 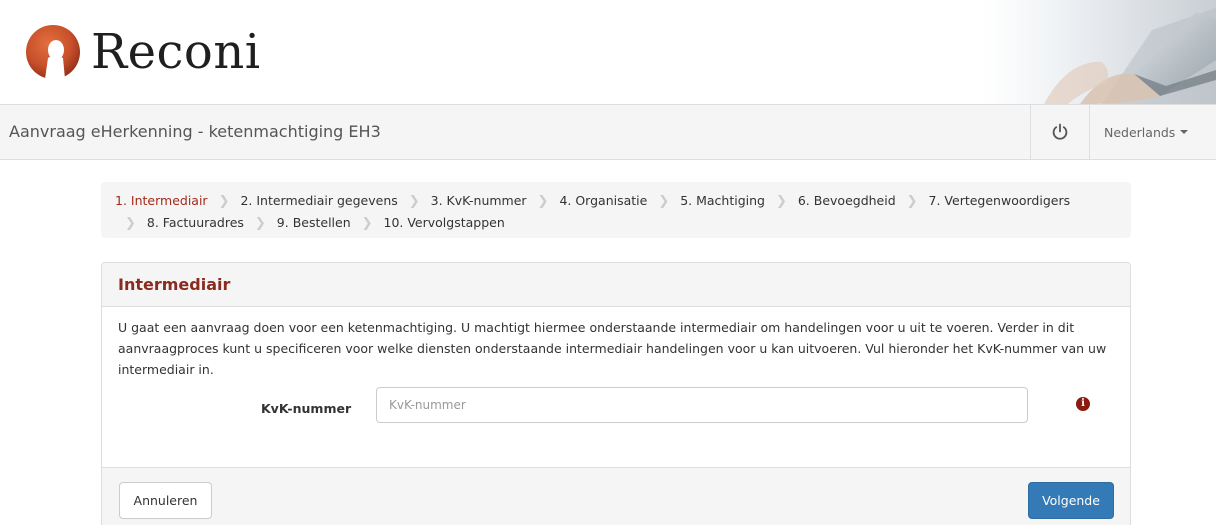 I want to click on language-dropdown: Nederlands, so click(x=1153, y=132).